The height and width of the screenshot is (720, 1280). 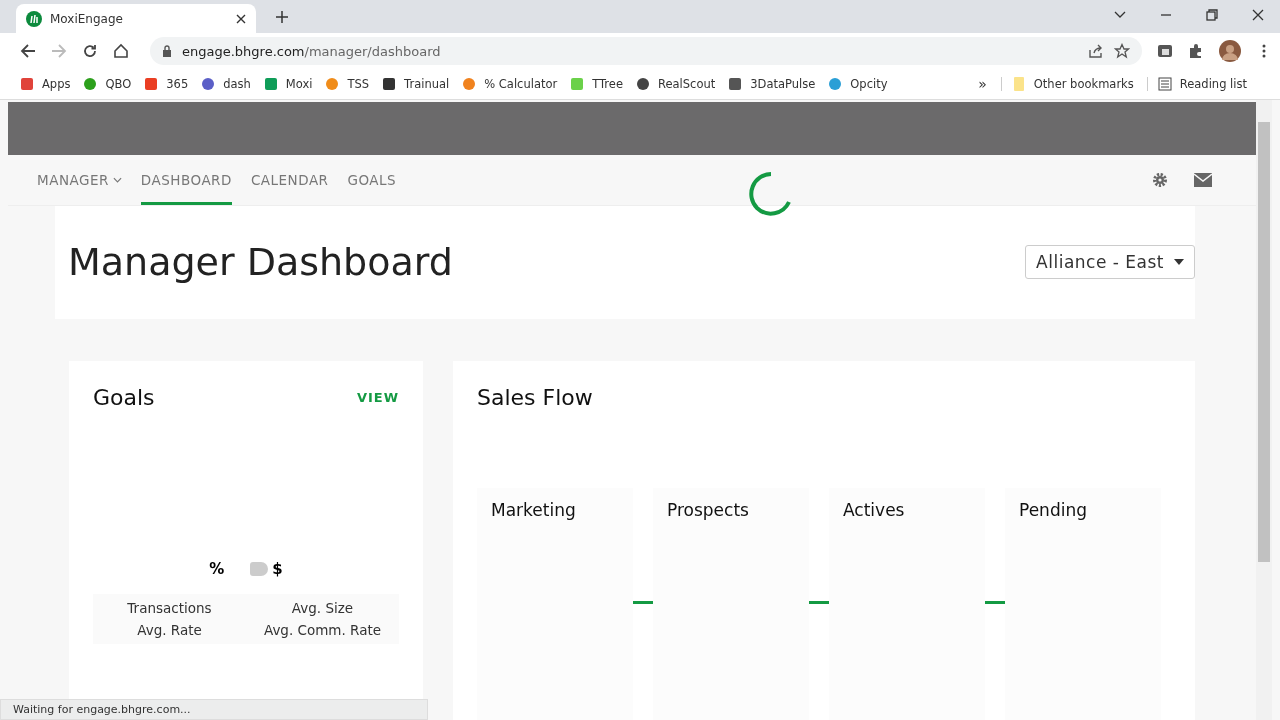 I want to click on bookmark: Opcity, so click(x=858, y=84).